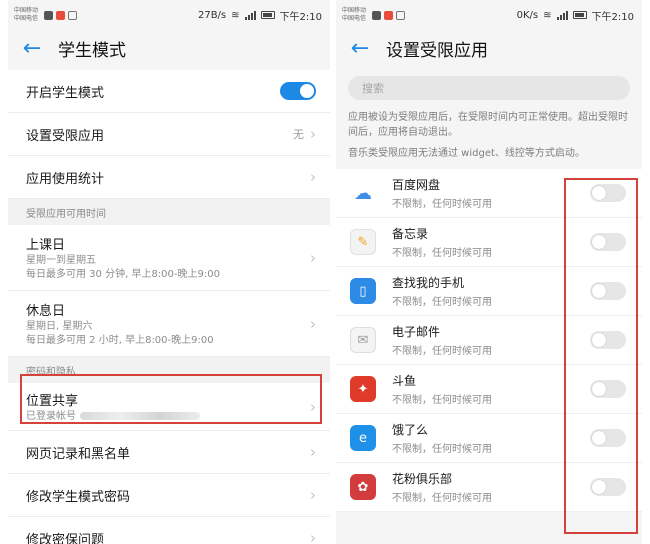 The width and height of the screenshot is (650, 544). Describe the element at coordinates (410, 234) in the screenshot. I see `app-name: 备忘录` at that location.